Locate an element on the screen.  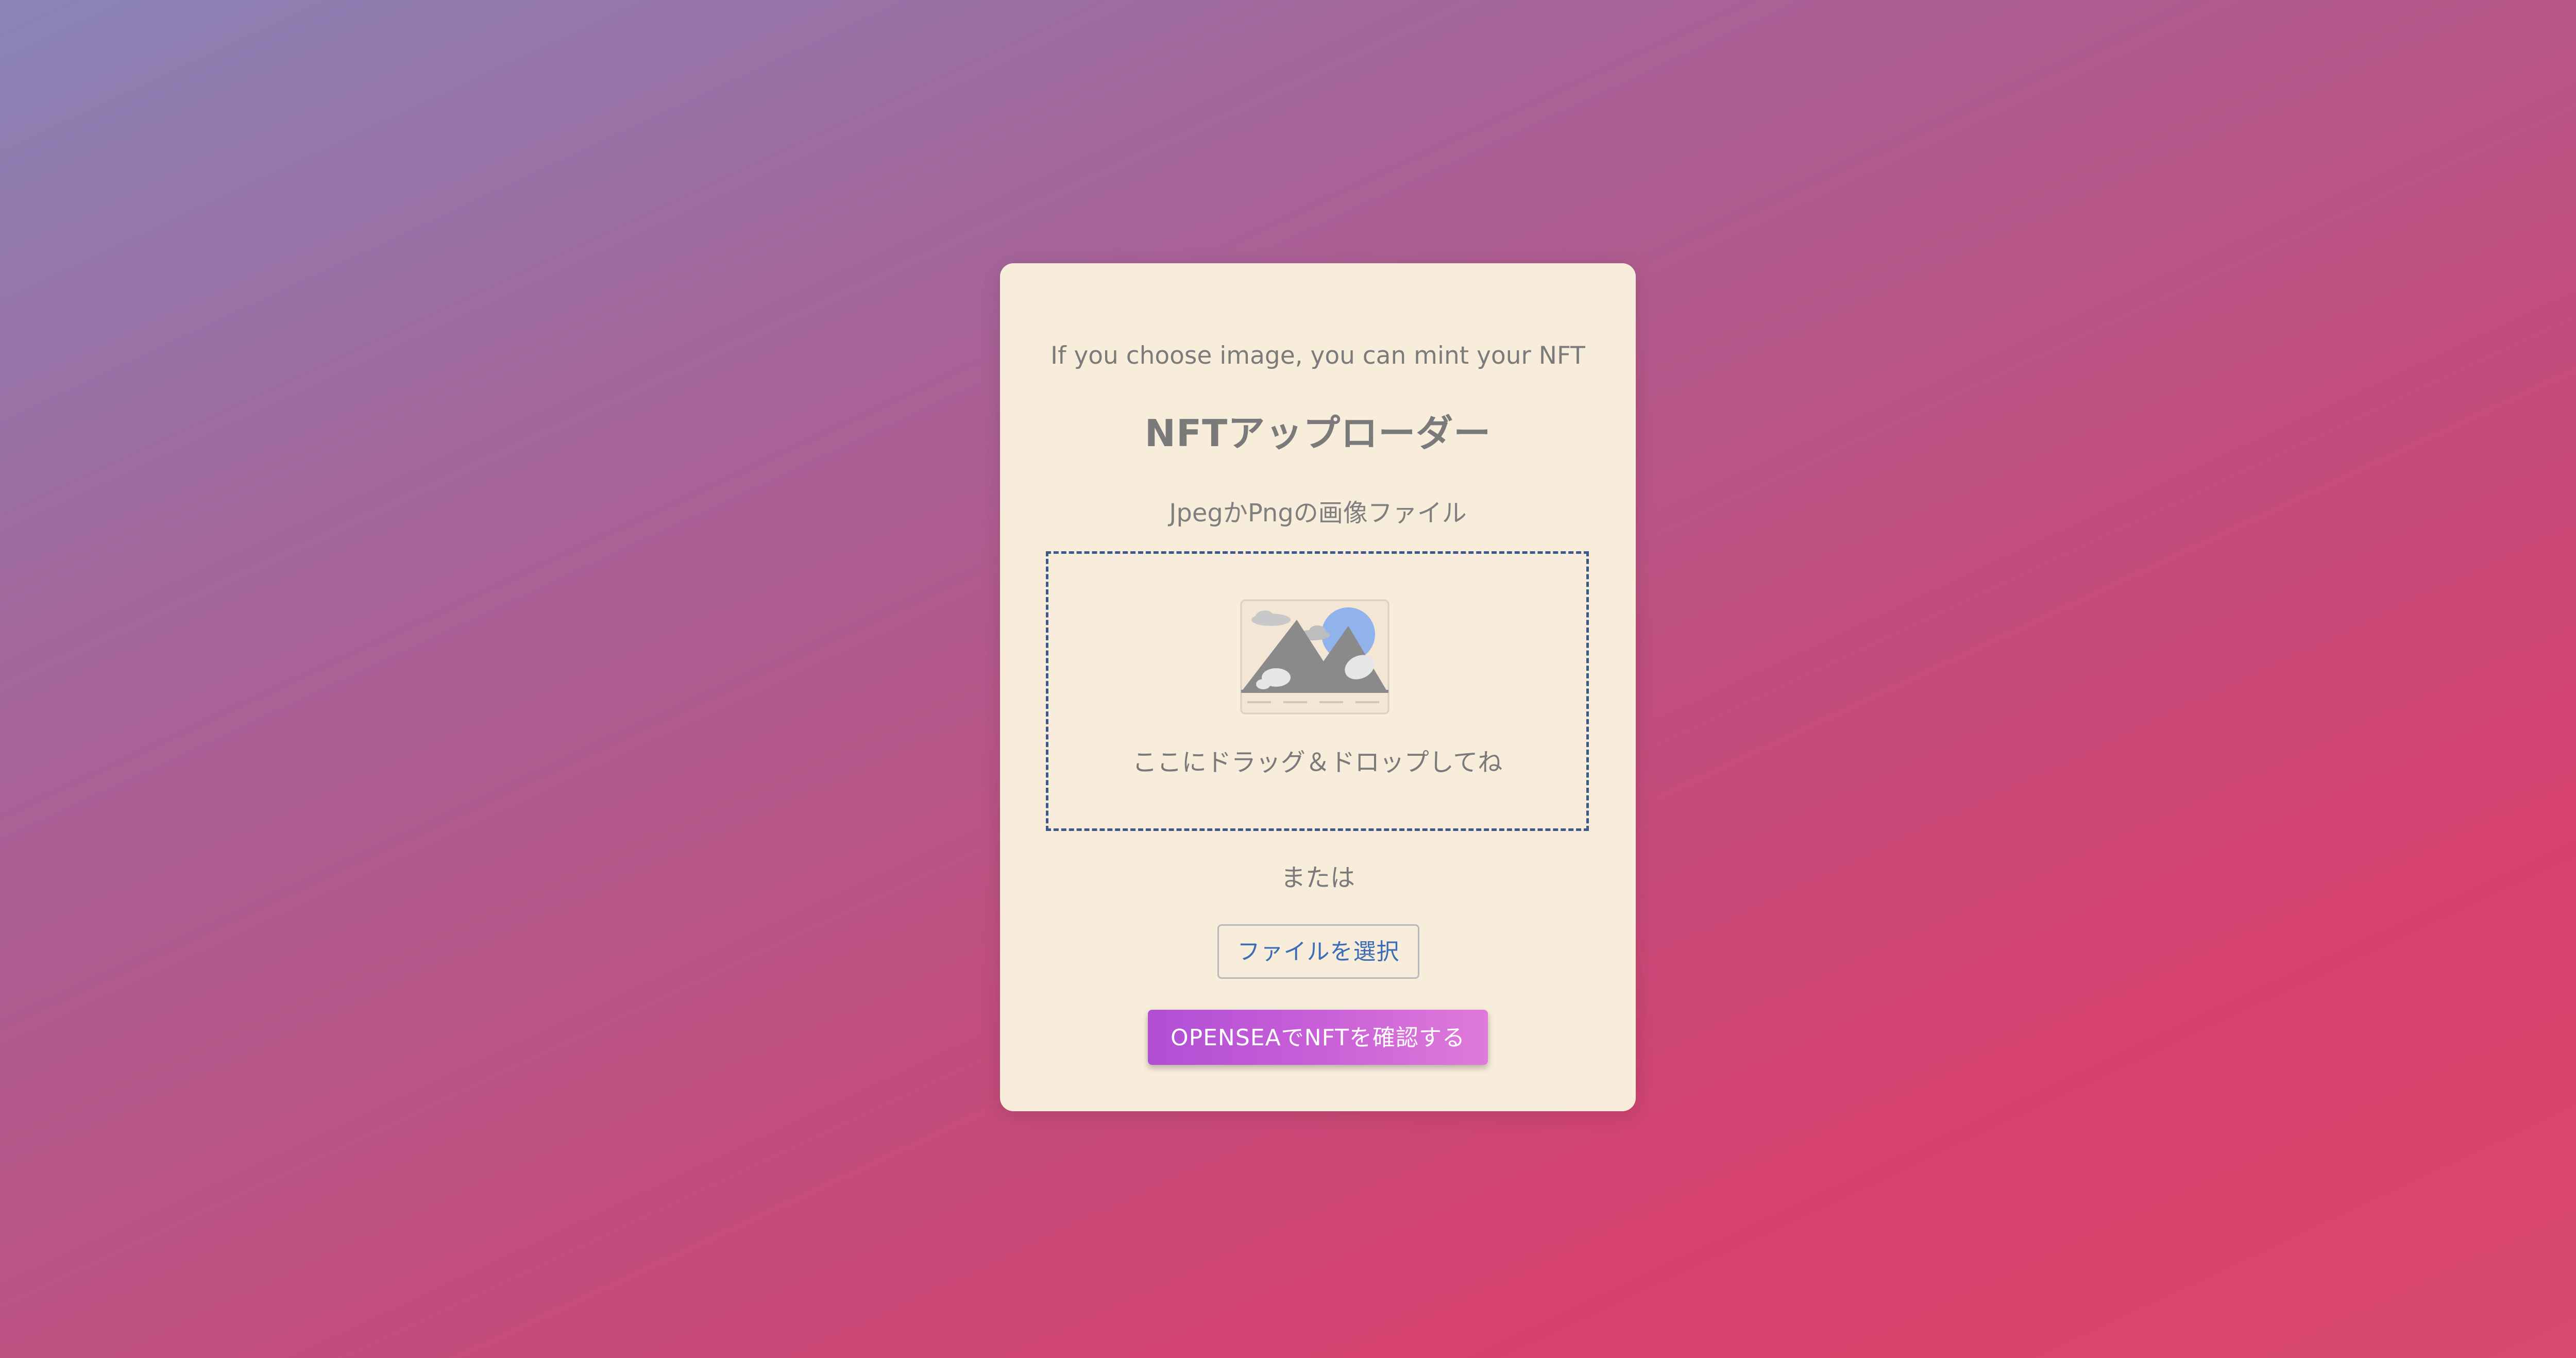
choose-file-button: ファイルを選択 is located at coordinates (1318, 951).